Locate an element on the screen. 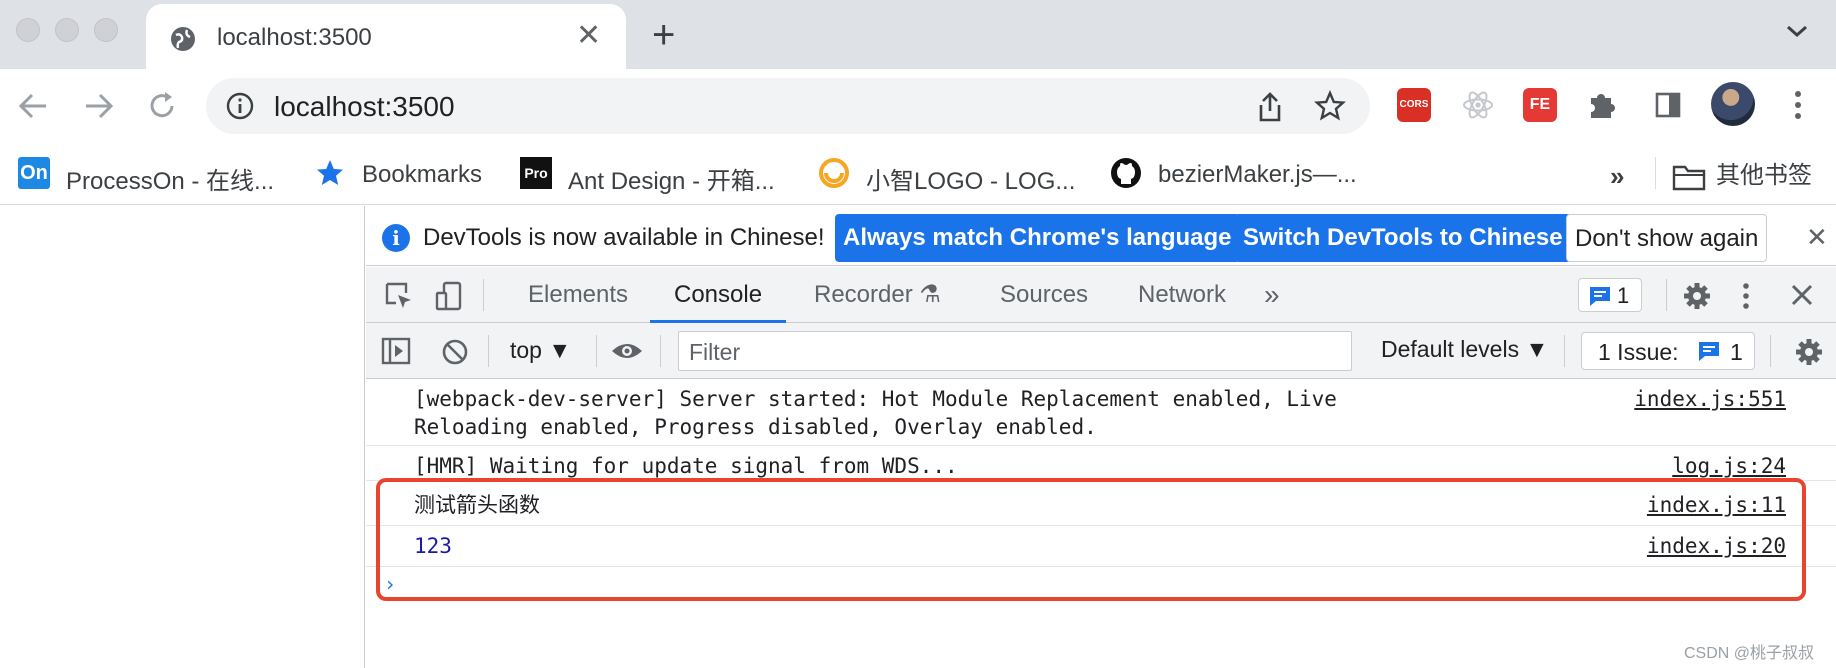  dont-show-again-button: Don't show again is located at coordinates (1667, 238).